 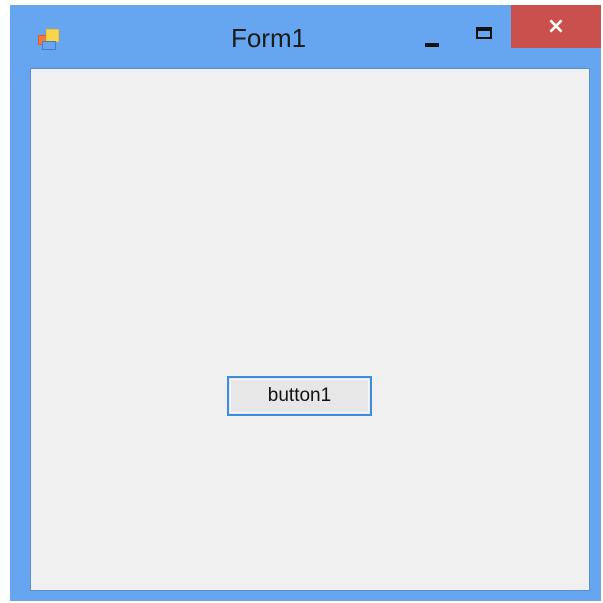 I want to click on button1: button1, so click(x=299, y=396).